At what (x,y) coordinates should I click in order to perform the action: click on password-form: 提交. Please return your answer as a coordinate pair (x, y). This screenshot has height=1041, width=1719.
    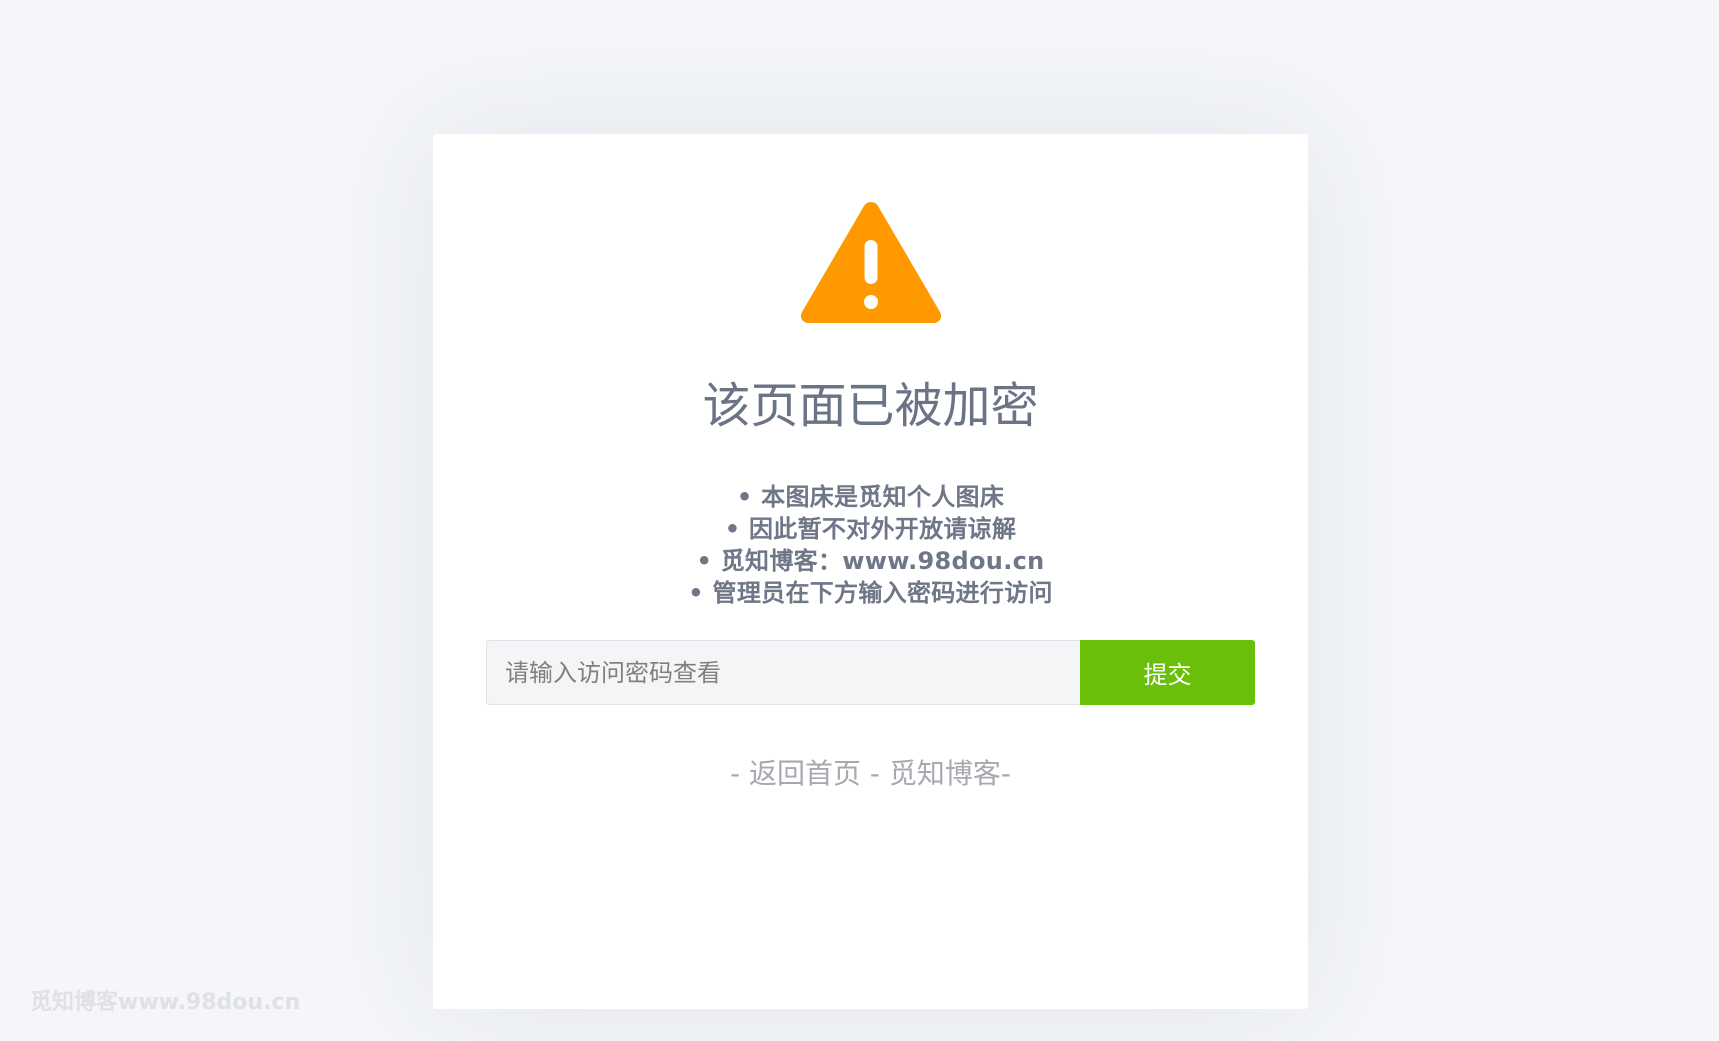
    Looking at the image, I should click on (870, 672).